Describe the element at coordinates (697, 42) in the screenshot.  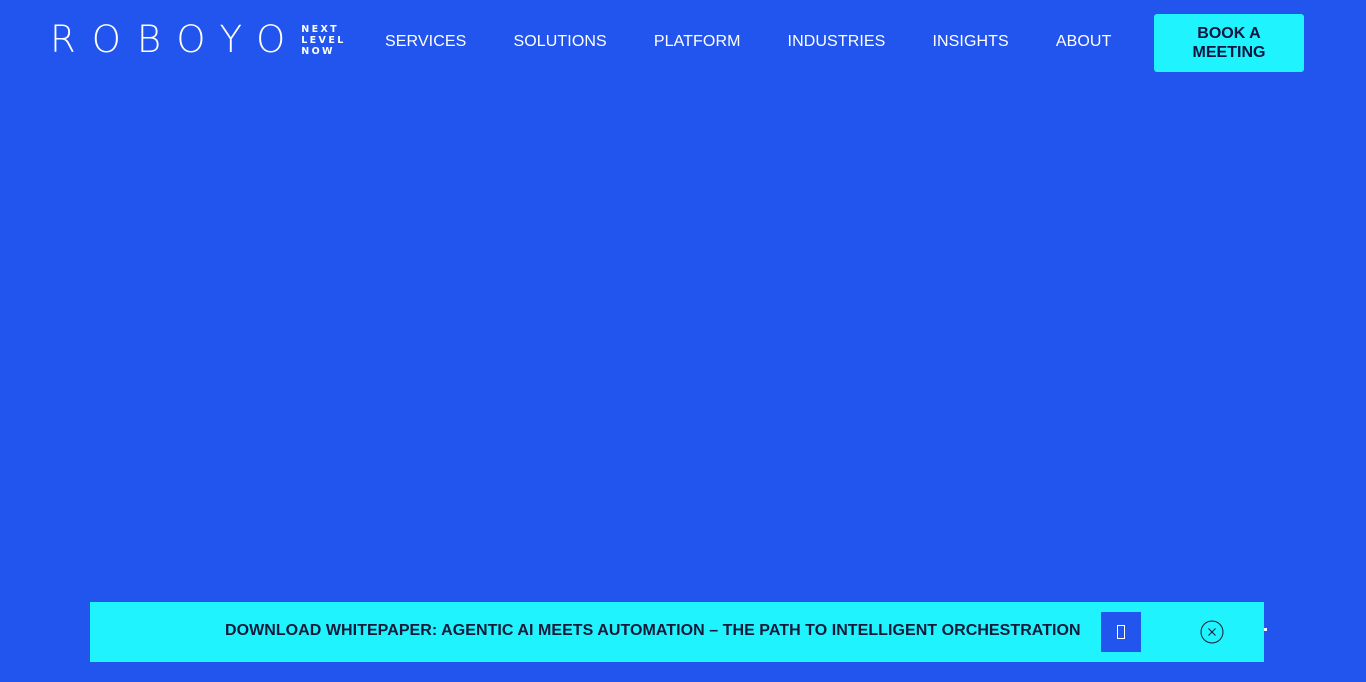
I see `nav-item-platform: PLATFORM` at that location.